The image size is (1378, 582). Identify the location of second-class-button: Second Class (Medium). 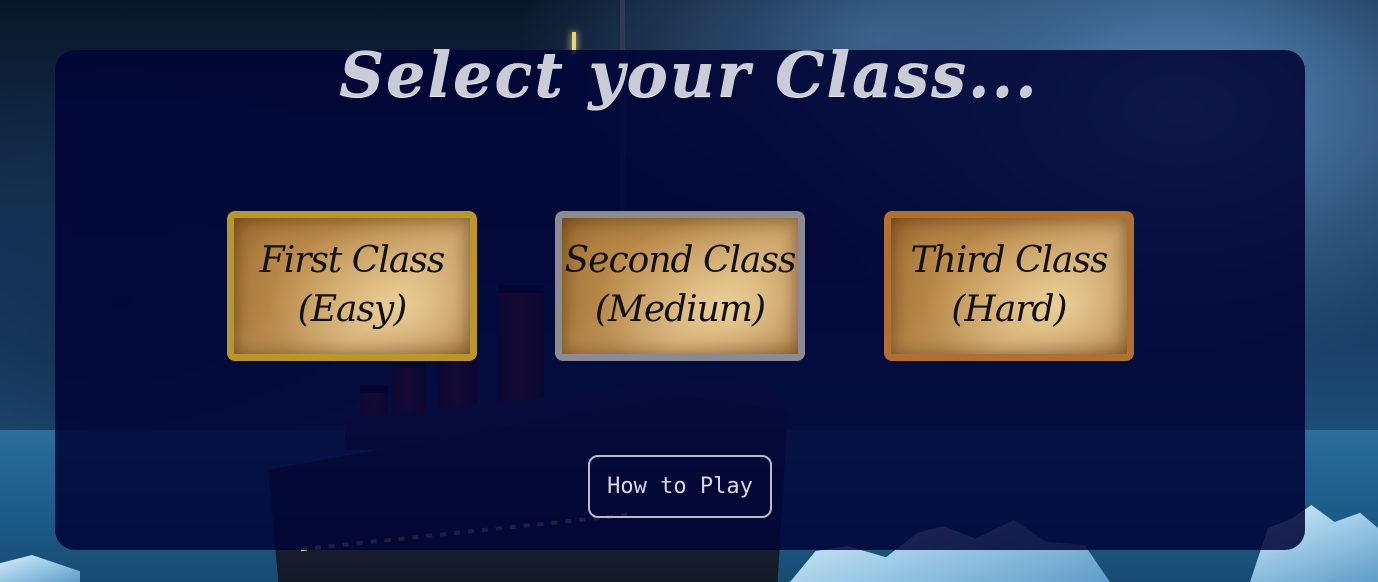
(680, 286).